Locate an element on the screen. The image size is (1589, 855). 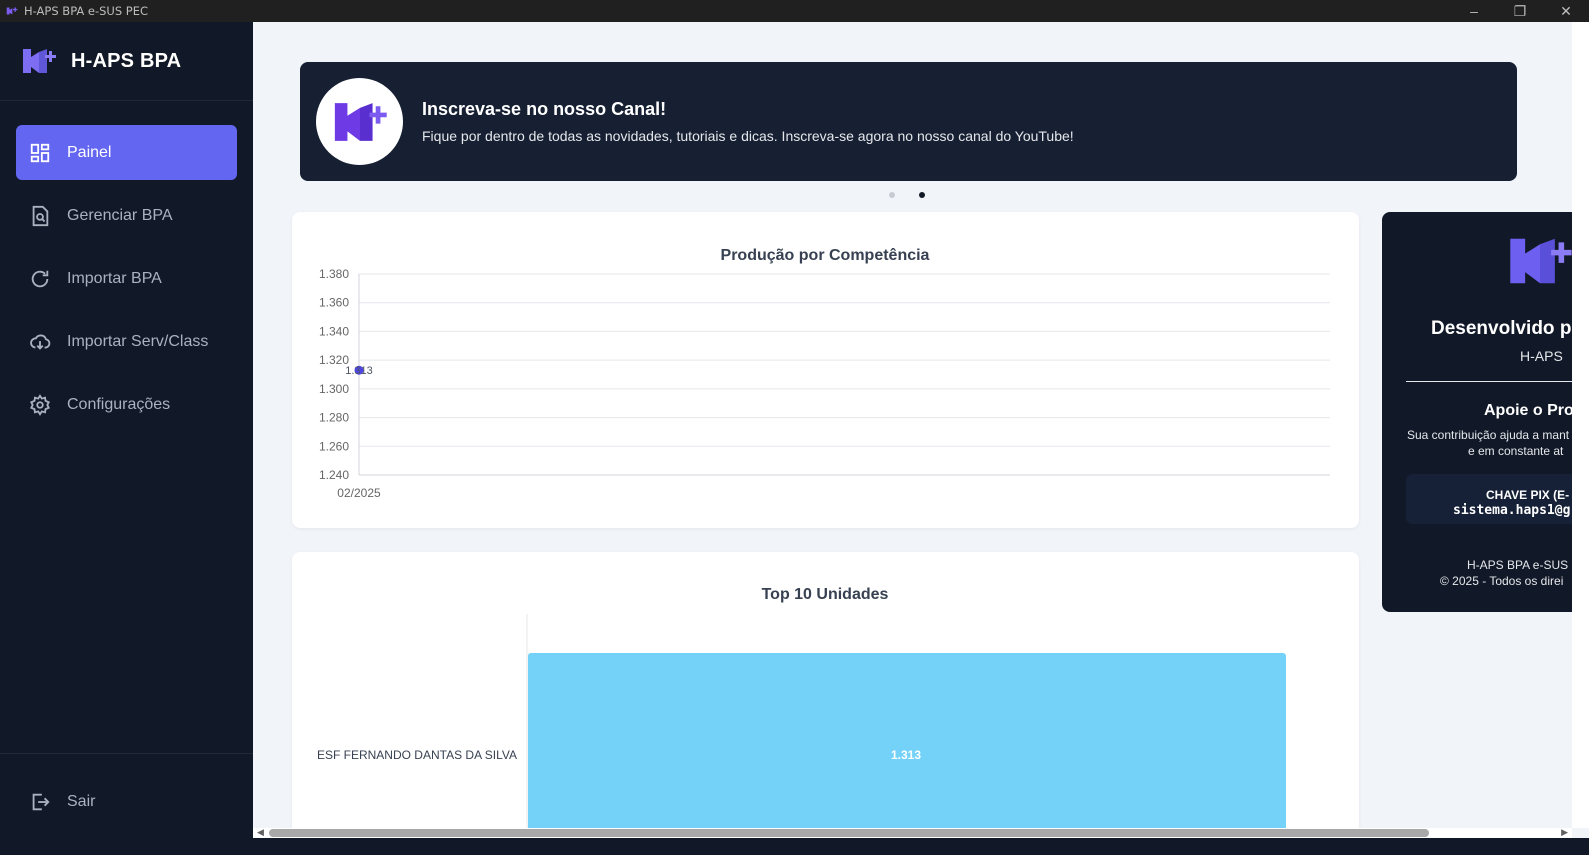
cloud-download-icon is located at coordinates (40, 342).